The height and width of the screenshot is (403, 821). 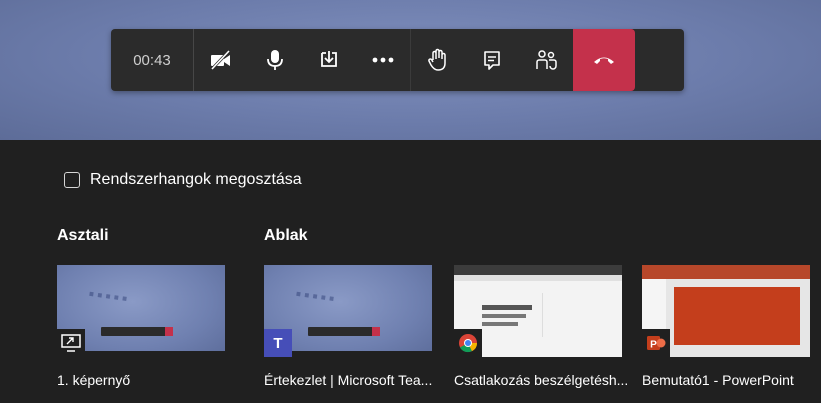 What do you see at coordinates (196, 179) in the screenshot?
I see `system-audio-label: Rendszerhangok megosztása` at bounding box center [196, 179].